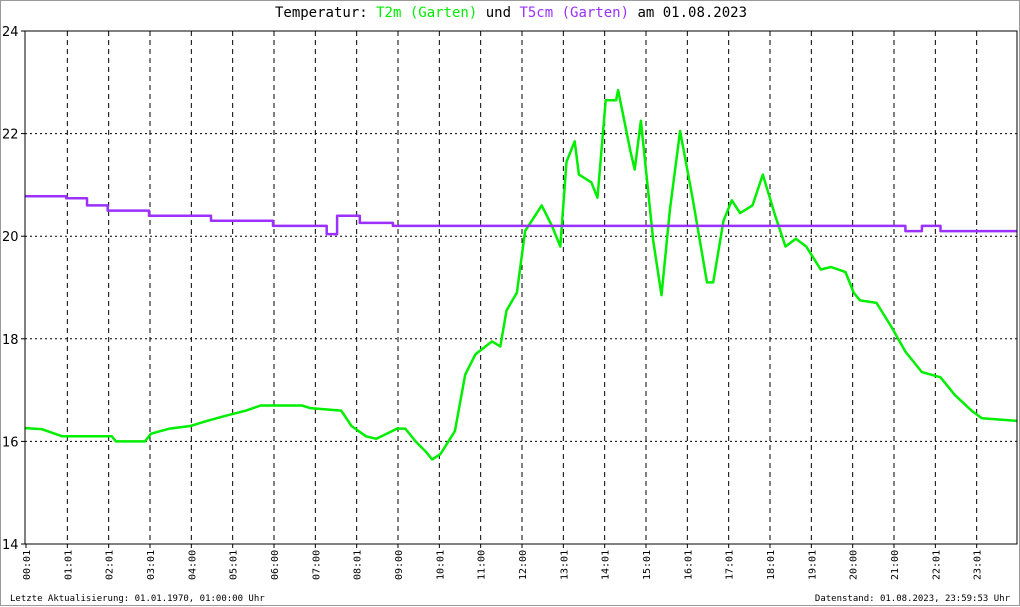 Image resolution: width=1020 pixels, height=607 pixels. Describe the element at coordinates (812, 565) in the screenshot. I see `x-tick-label: 19:01` at that location.